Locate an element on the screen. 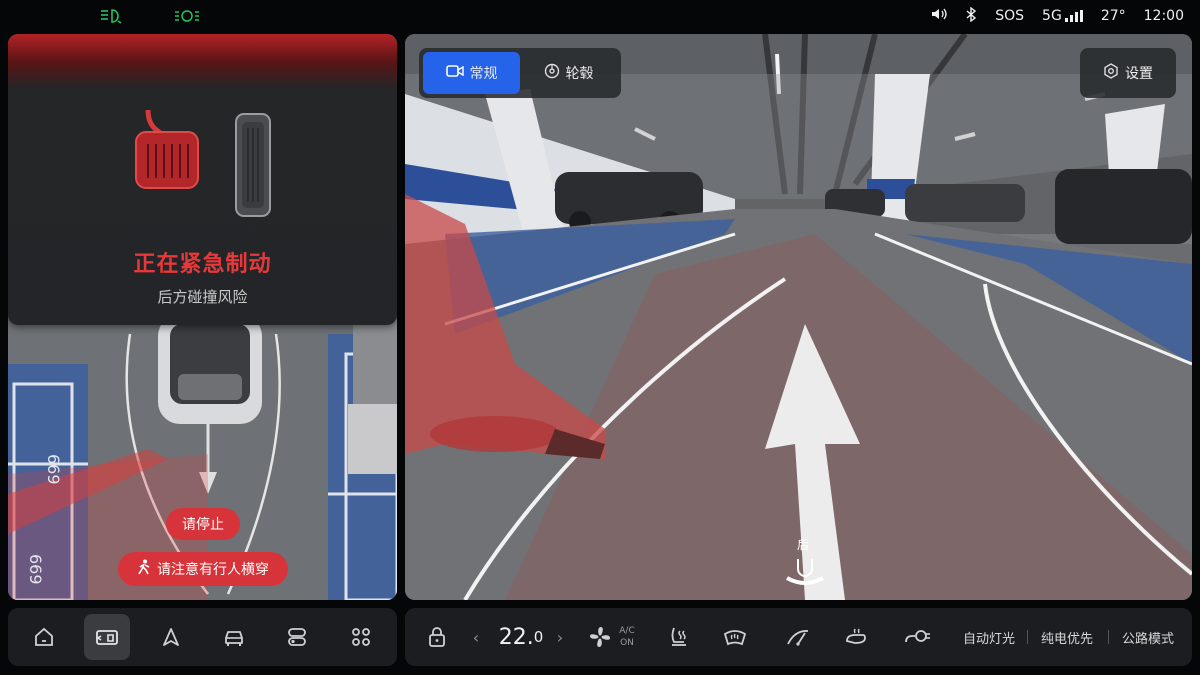  climate-bar: ‹ 22. 0 › A/C ON 自动灯光 纯电优先 公路模式 is located at coordinates (798, 637).